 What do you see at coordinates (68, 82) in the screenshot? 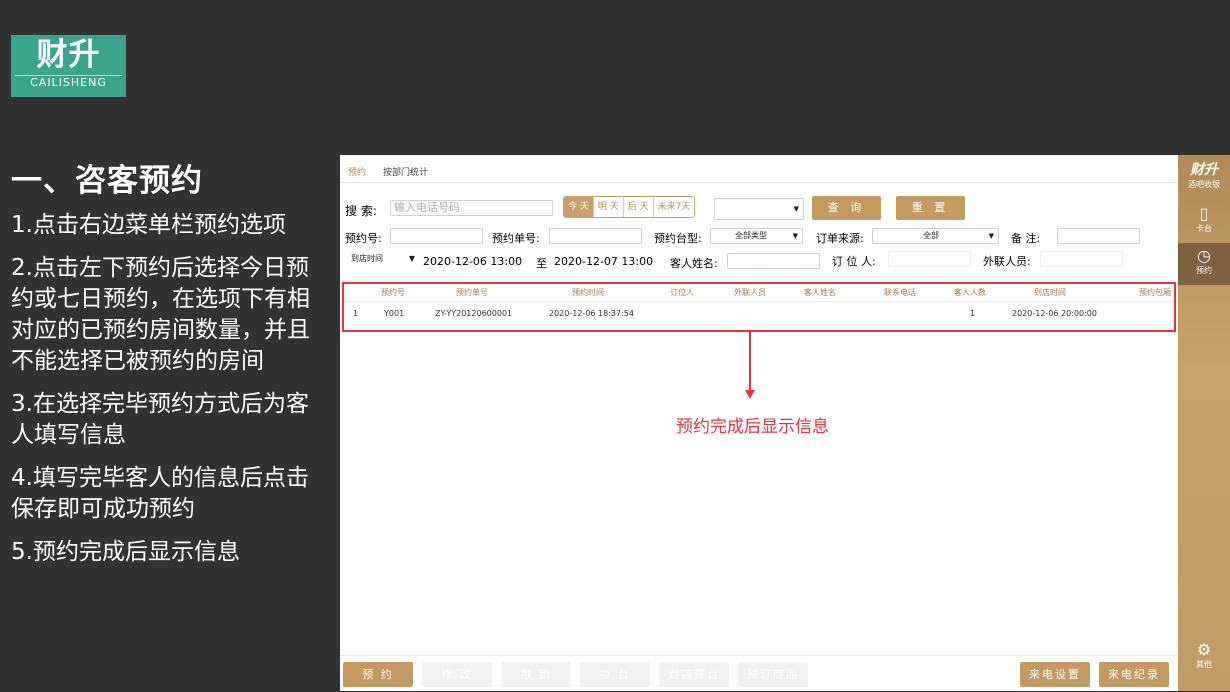
I see `logo-sub: CAILISHENG` at bounding box center [68, 82].